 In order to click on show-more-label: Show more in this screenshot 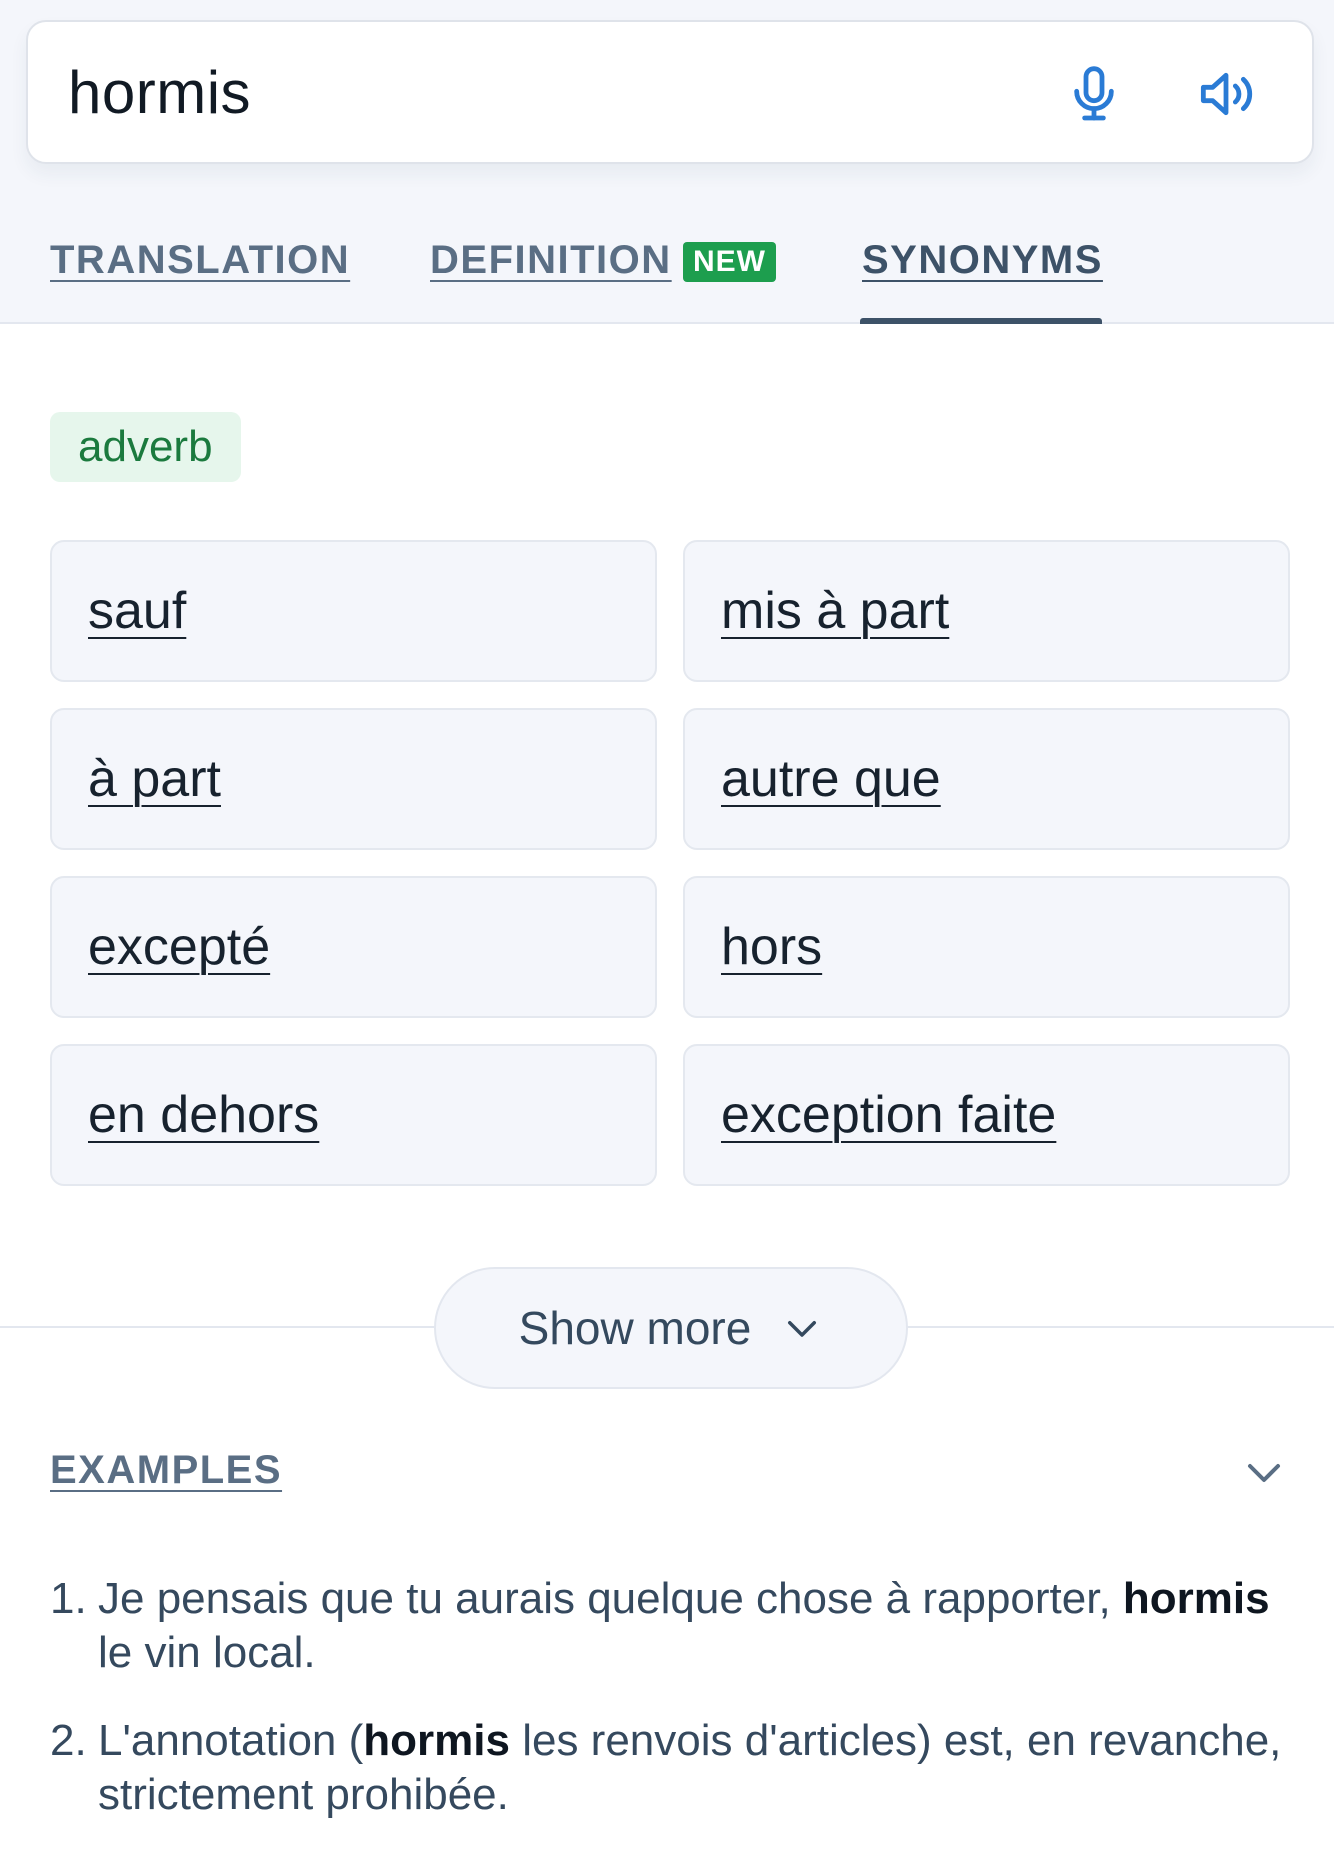, I will do `click(635, 1328)`.